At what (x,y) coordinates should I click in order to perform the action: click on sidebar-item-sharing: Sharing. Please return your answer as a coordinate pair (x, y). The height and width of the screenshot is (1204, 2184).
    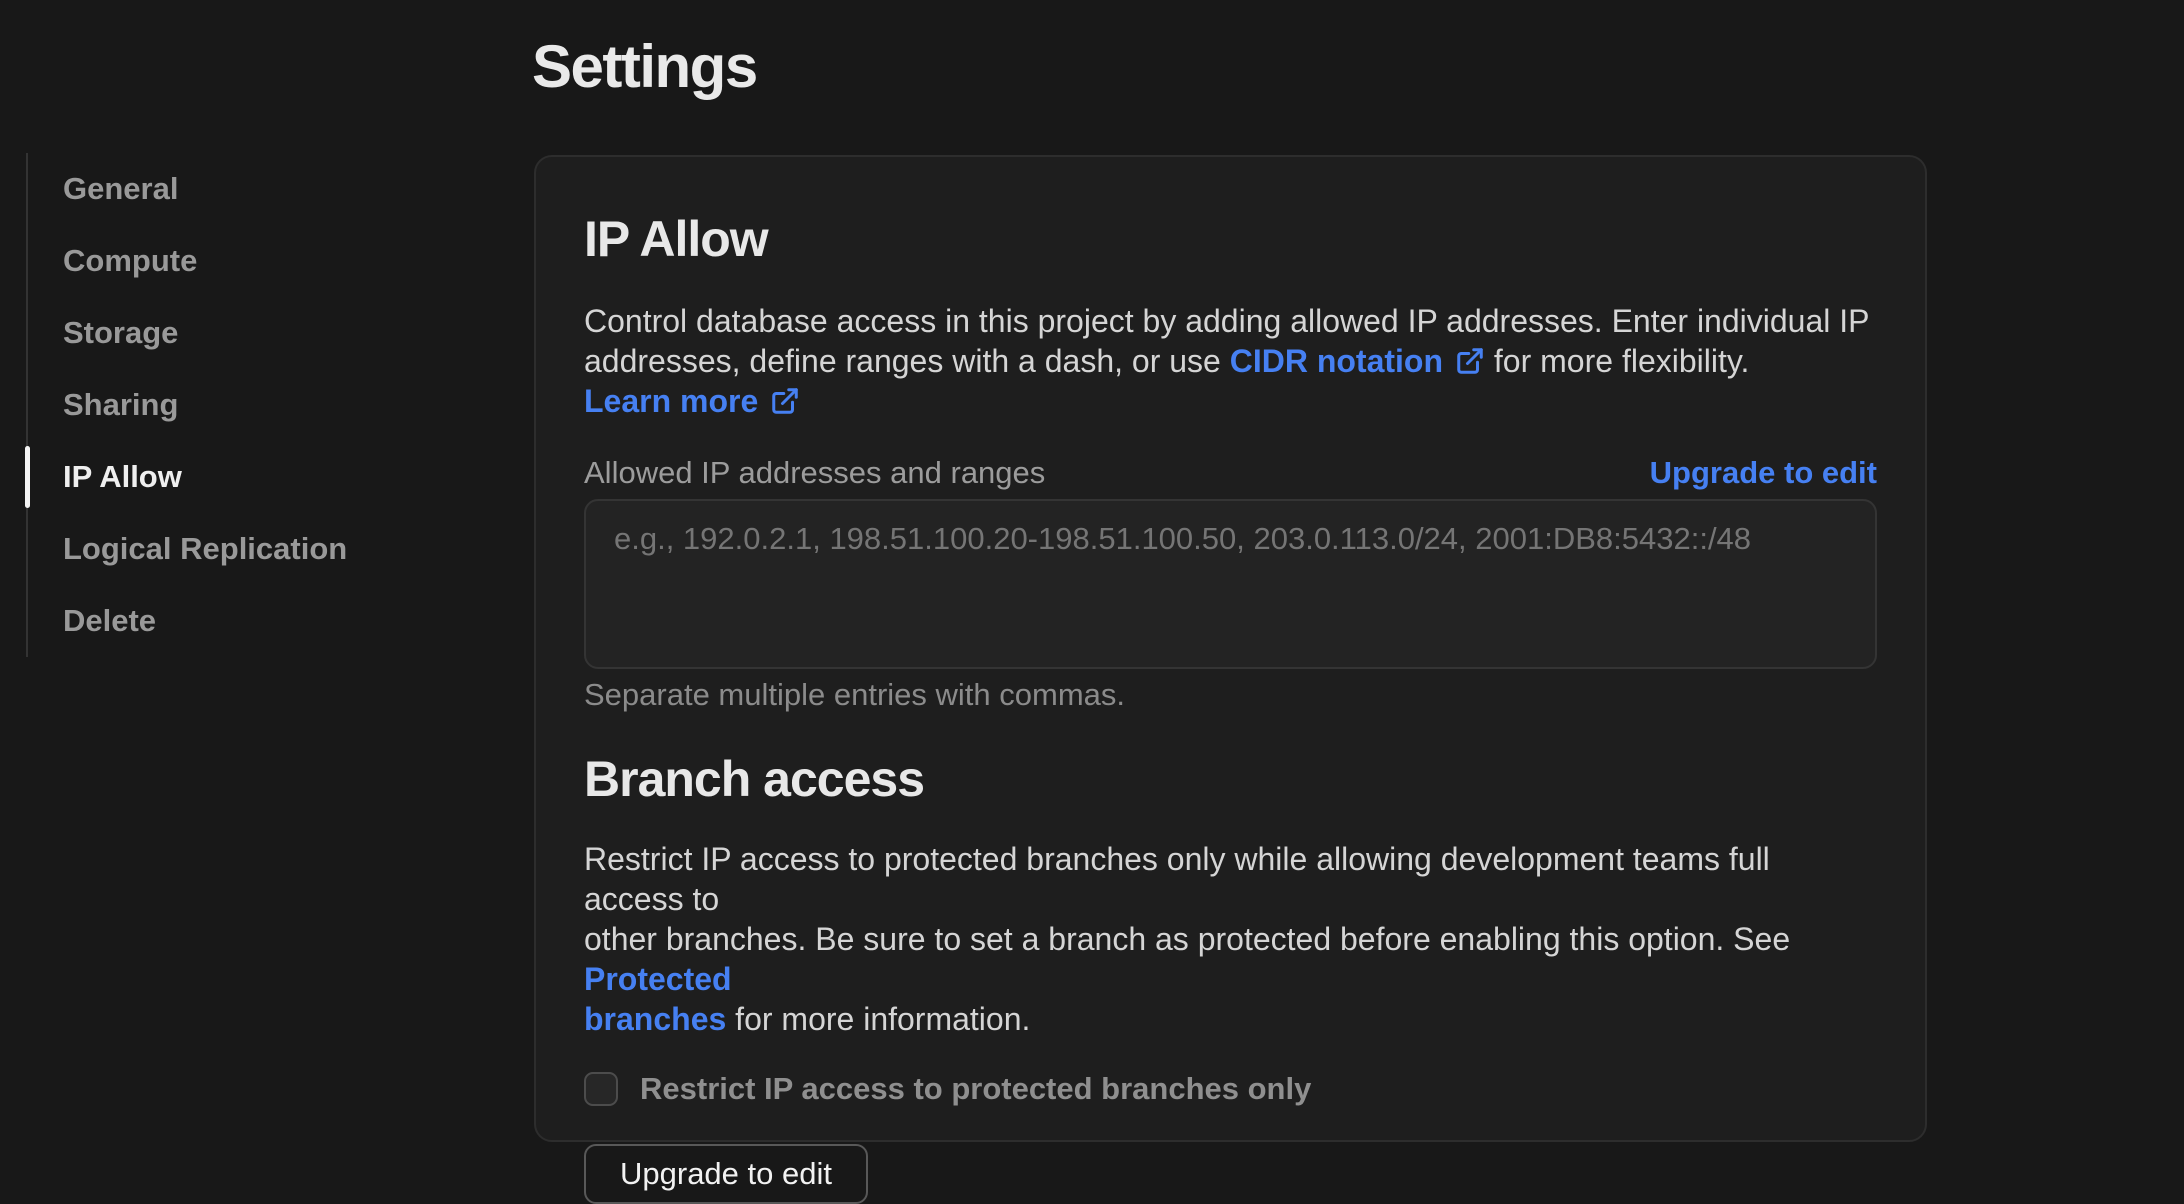
    Looking at the image, I should click on (241, 405).